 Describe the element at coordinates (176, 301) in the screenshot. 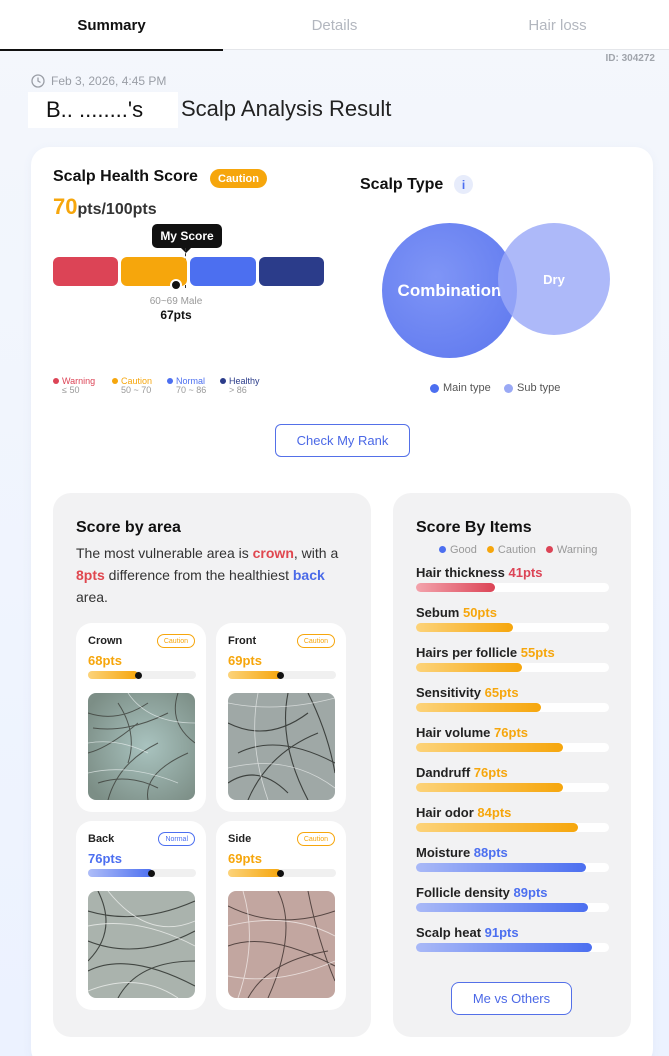

I see `average-group-label: 60~69 Male` at that location.